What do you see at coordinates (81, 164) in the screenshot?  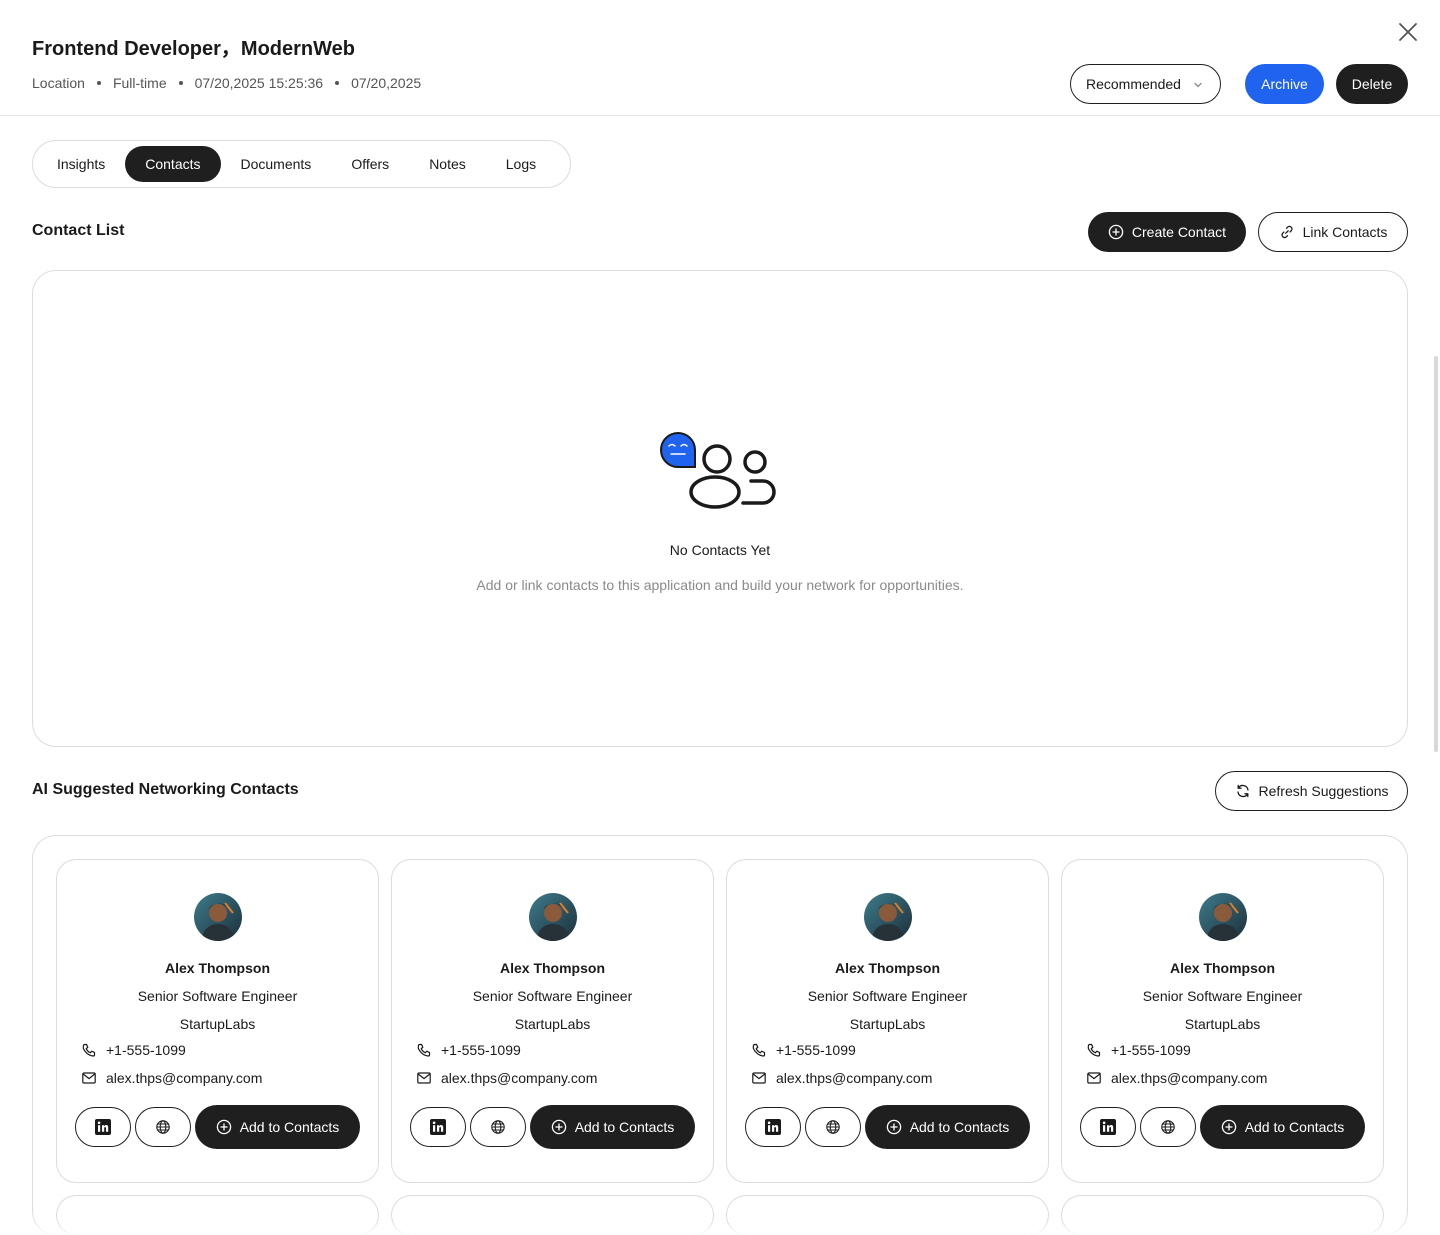 I see `tab-insights: Insights` at bounding box center [81, 164].